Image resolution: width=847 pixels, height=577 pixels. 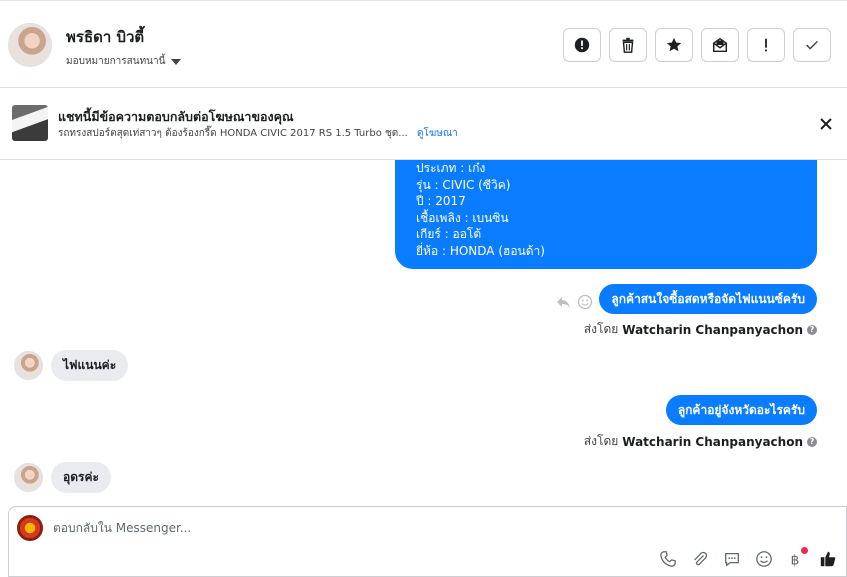 I want to click on close-icon, so click(x=826, y=124).